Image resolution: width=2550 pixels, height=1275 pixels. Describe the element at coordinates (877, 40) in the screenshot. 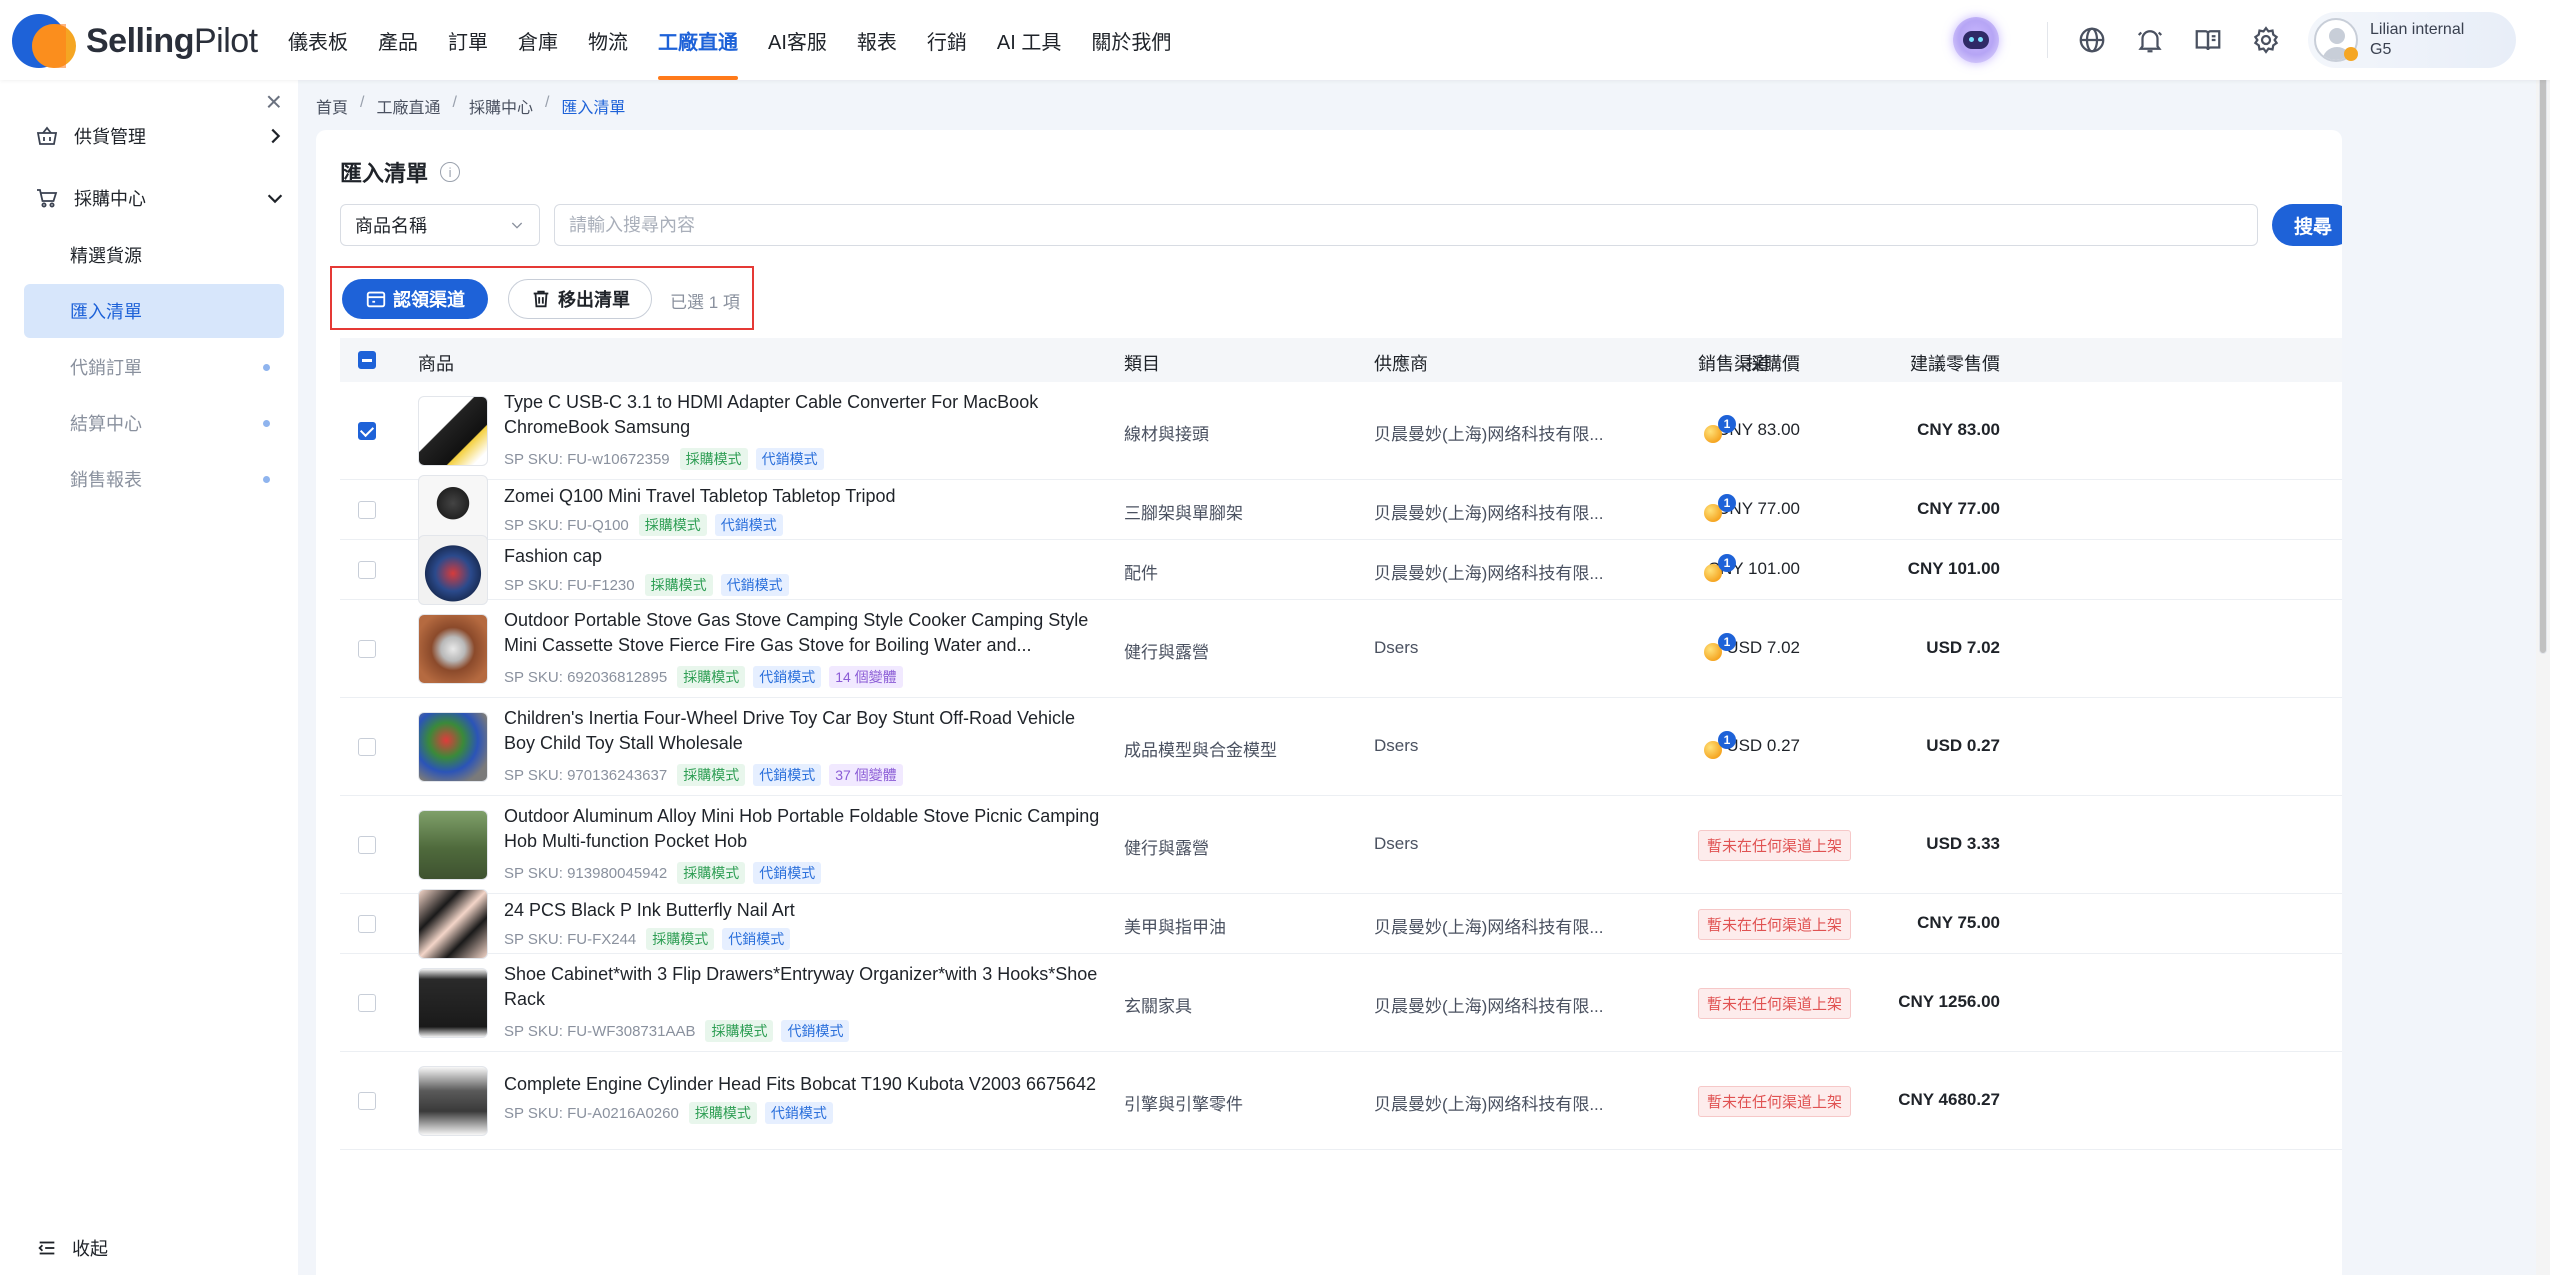

I see `nav-item: 報表` at that location.